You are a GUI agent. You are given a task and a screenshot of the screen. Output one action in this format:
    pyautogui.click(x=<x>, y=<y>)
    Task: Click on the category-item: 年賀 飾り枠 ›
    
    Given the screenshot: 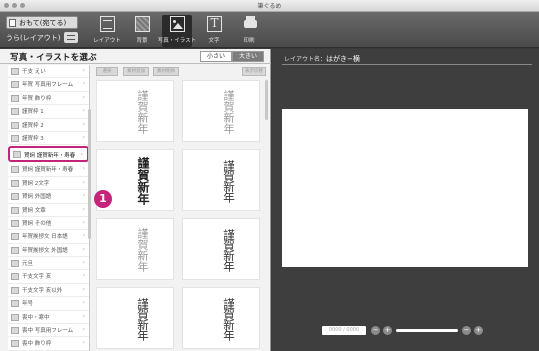 What is the action you would take?
    pyautogui.click(x=48, y=99)
    